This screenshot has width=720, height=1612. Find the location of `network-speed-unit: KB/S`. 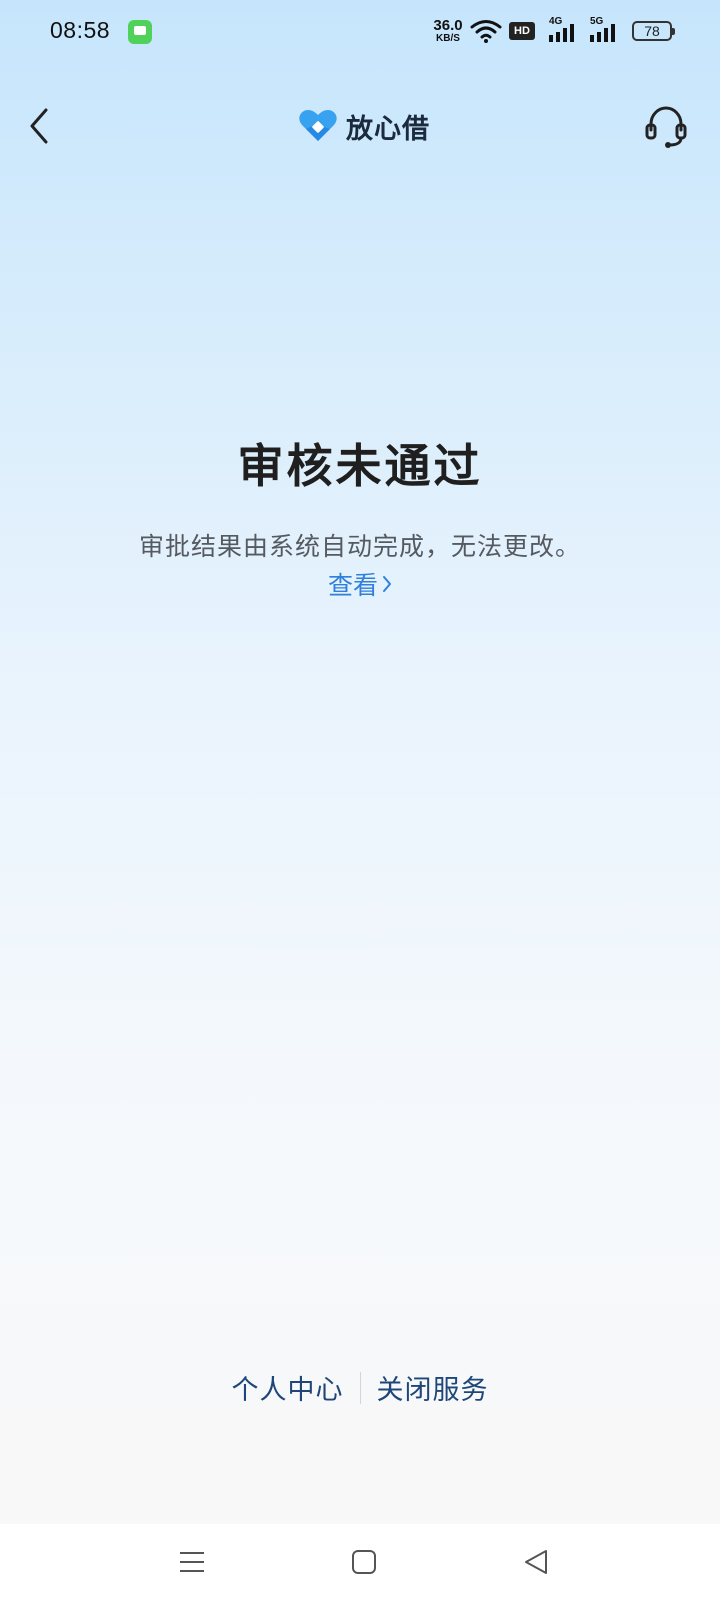

network-speed-unit: KB/S is located at coordinates (448, 38).